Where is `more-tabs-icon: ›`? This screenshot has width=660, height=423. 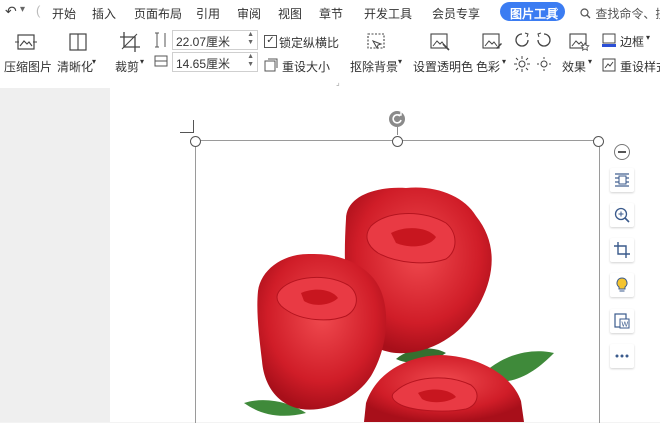 more-tabs-icon: › is located at coordinates (556, 9).